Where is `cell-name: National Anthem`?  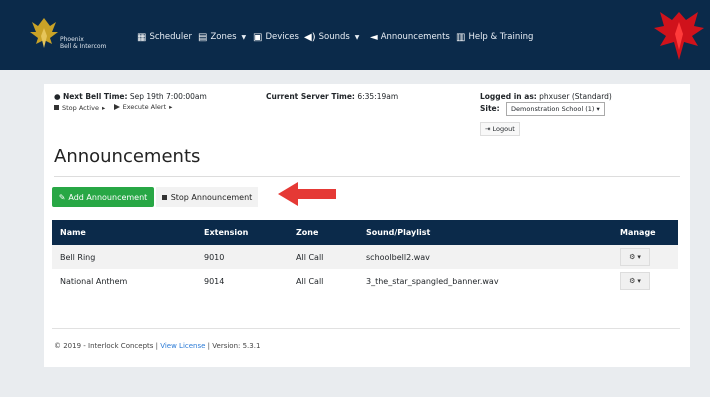 cell-name: National Anthem is located at coordinates (94, 281).